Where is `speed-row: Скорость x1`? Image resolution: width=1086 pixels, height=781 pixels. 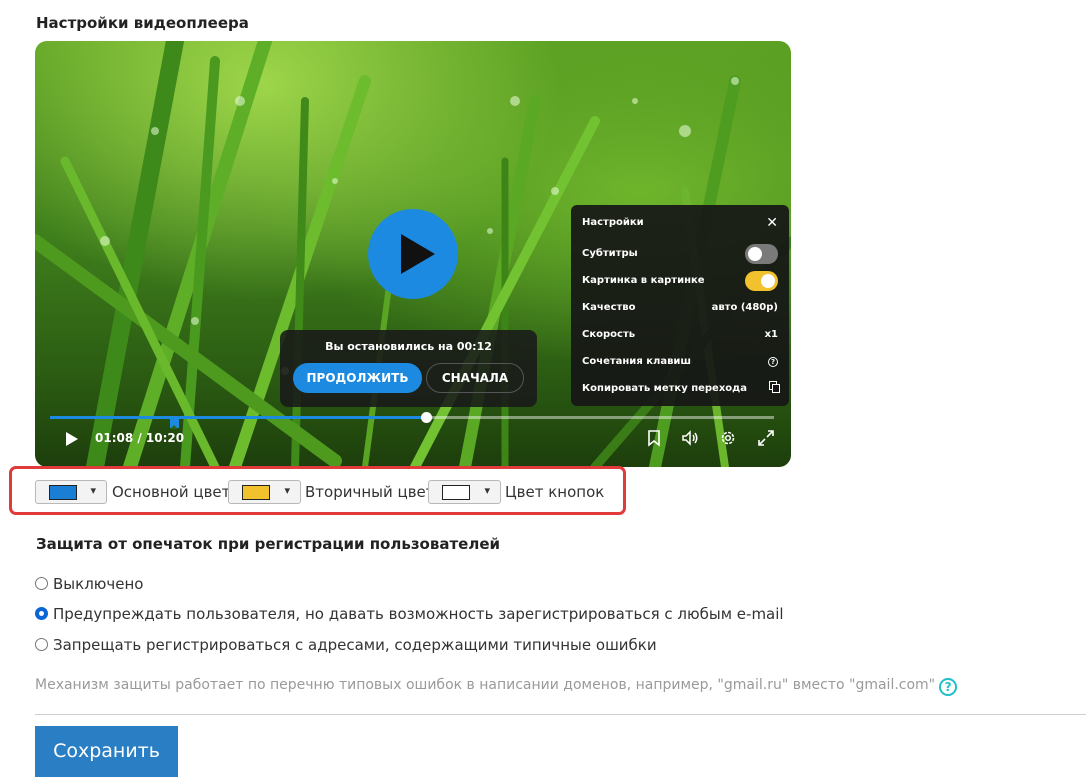 speed-row: Скорость x1 is located at coordinates (680, 335).